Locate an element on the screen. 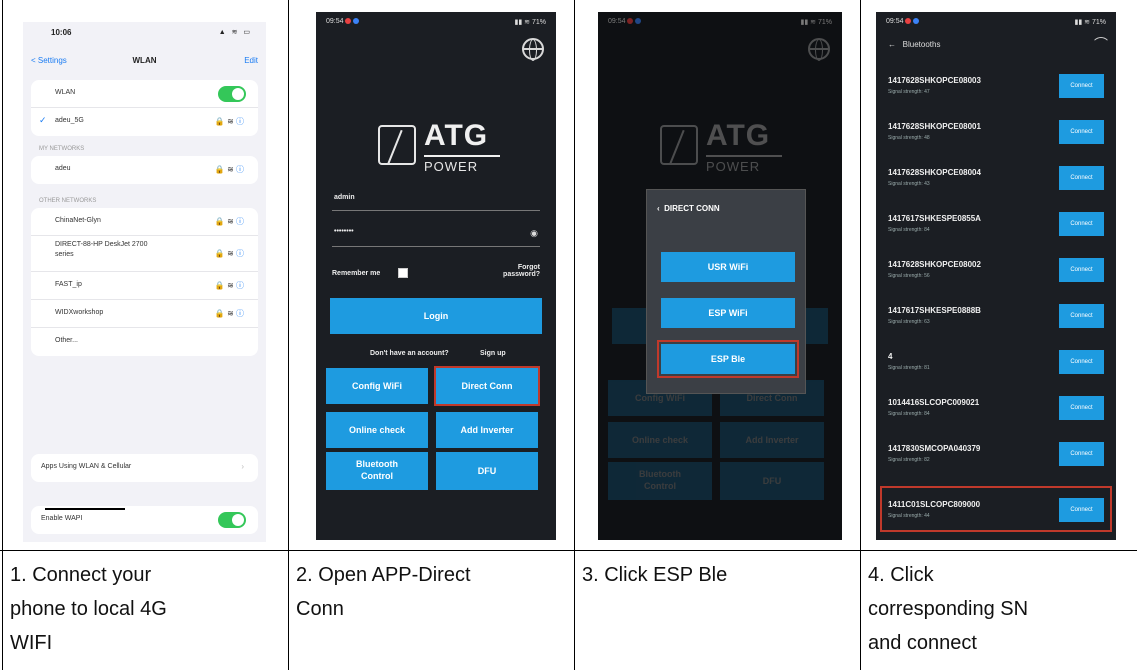 This screenshot has height=670, width=1137. device-sn: 1417830SMCOPA040379 is located at coordinates (934, 448).